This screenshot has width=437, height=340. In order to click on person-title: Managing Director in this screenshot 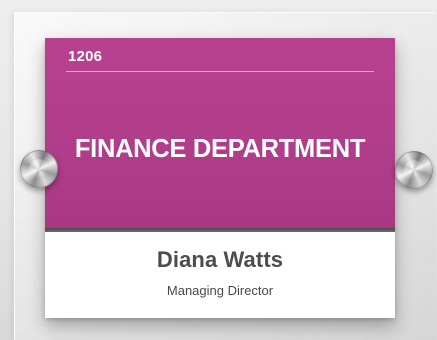, I will do `click(220, 290)`.